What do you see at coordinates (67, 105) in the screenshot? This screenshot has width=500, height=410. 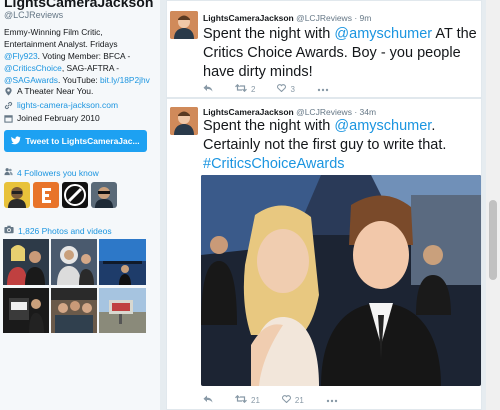 I see `website-link: lights-camera-jackson.com` at bounding box center [67, 105].